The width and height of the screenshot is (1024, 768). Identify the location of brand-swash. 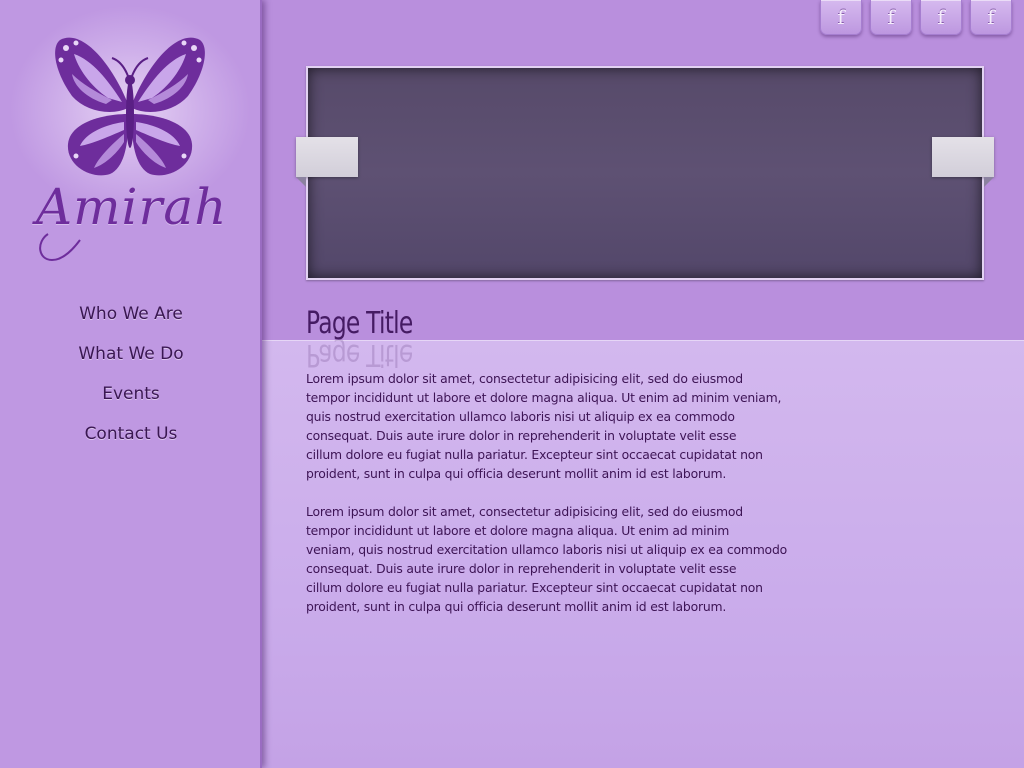
(60, 247).